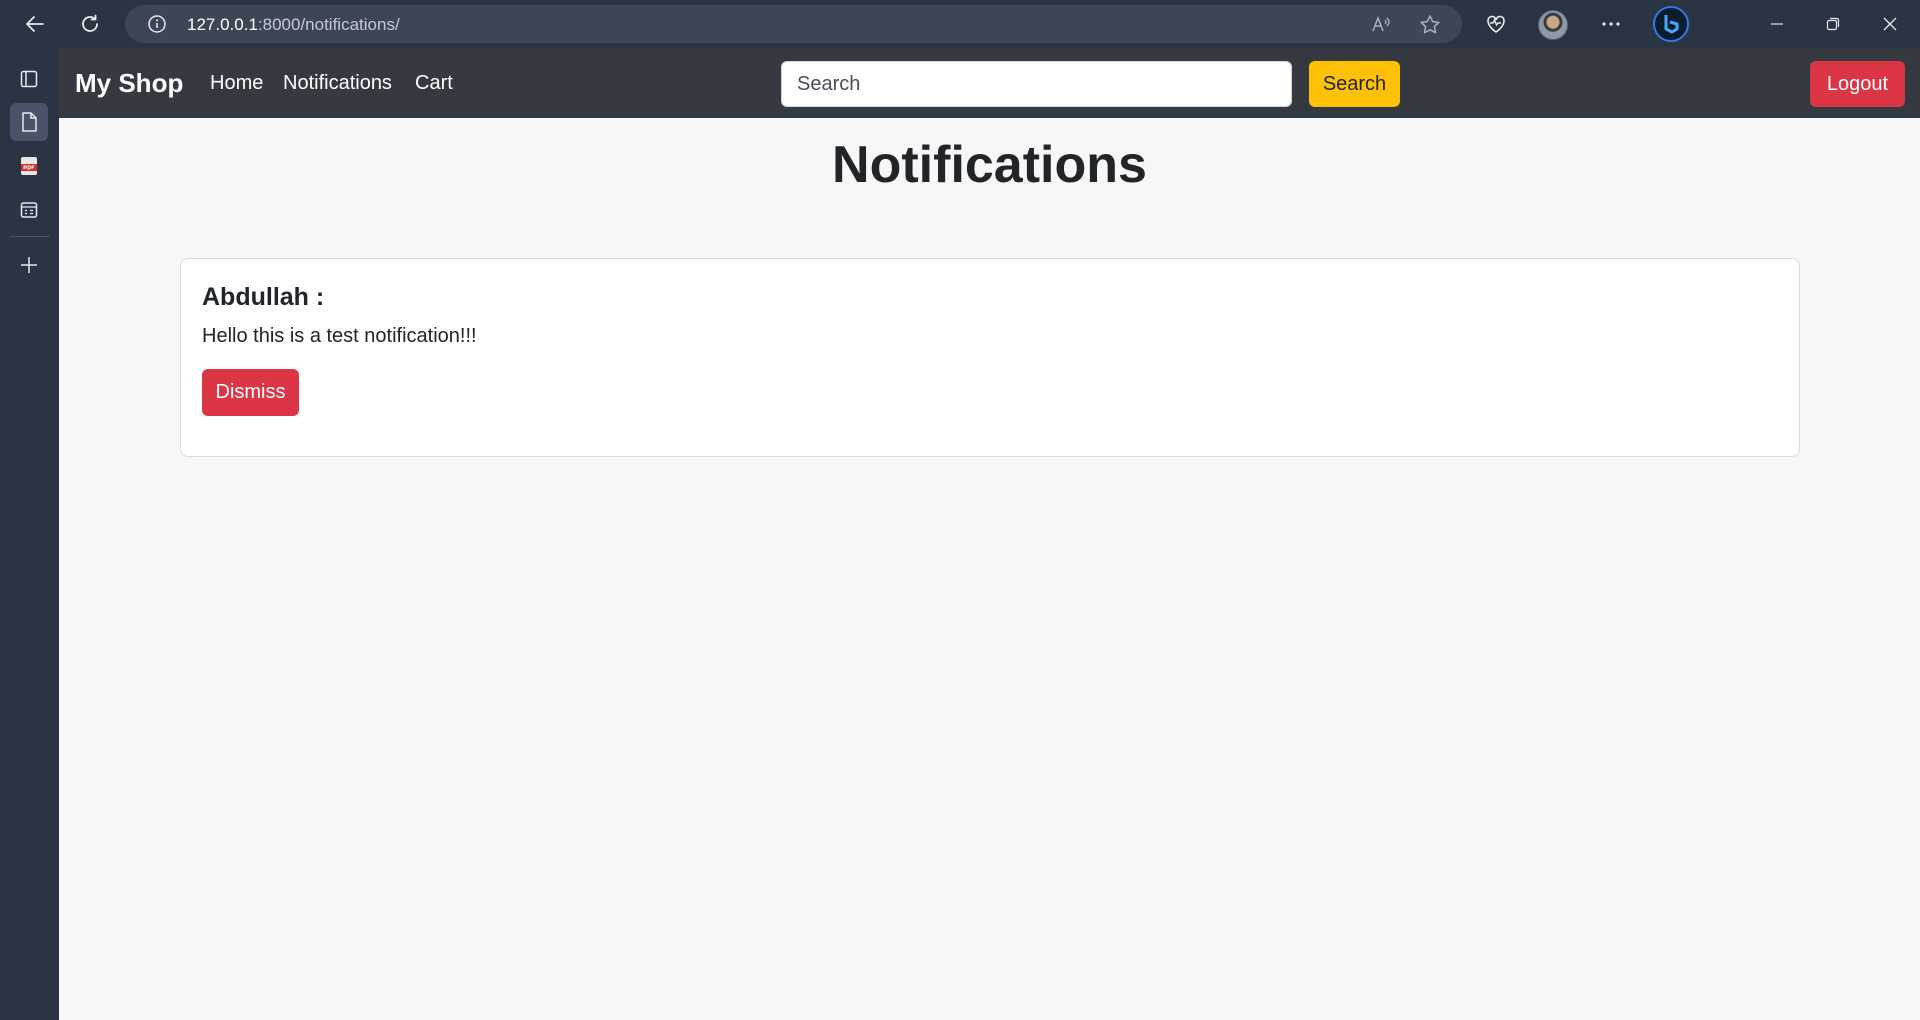 The width and height of the screenshot is (1920, 1020). I want to click on browser-toolbar: 127.0.0.1:8000/notifications/, so click(960, 24).